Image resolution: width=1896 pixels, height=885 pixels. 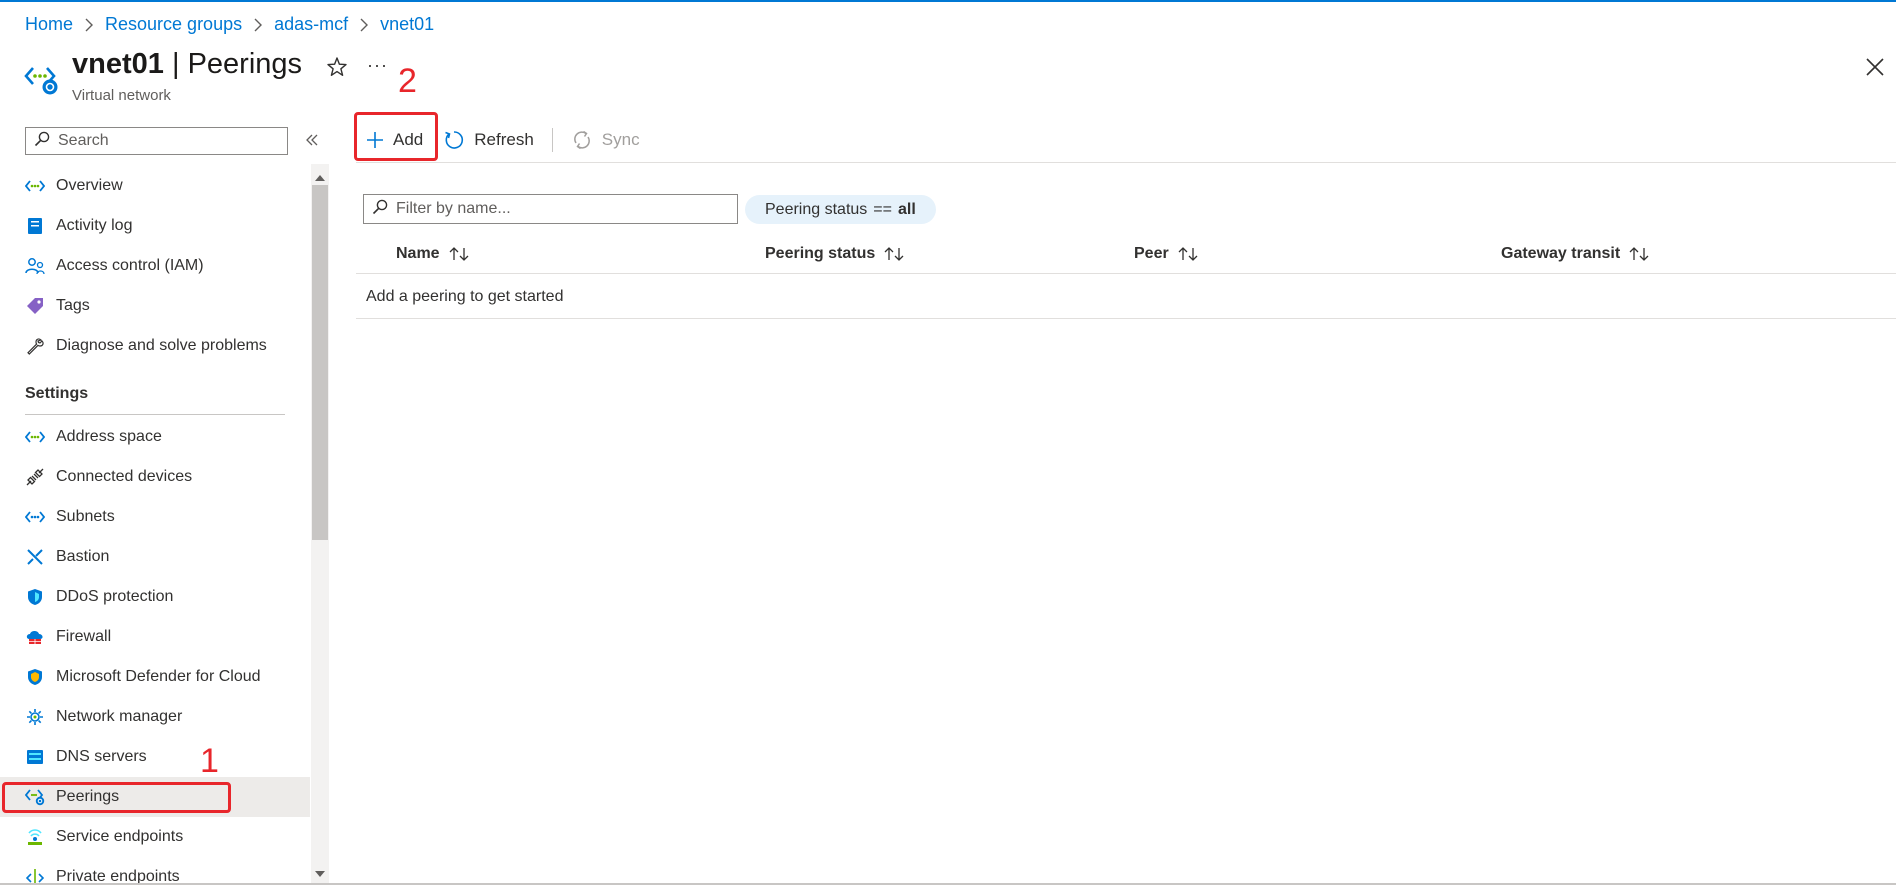 What do you see at coordinates (35, 757) in the screenshot?
I see `dns-icon` at bounding box center [35, 757].